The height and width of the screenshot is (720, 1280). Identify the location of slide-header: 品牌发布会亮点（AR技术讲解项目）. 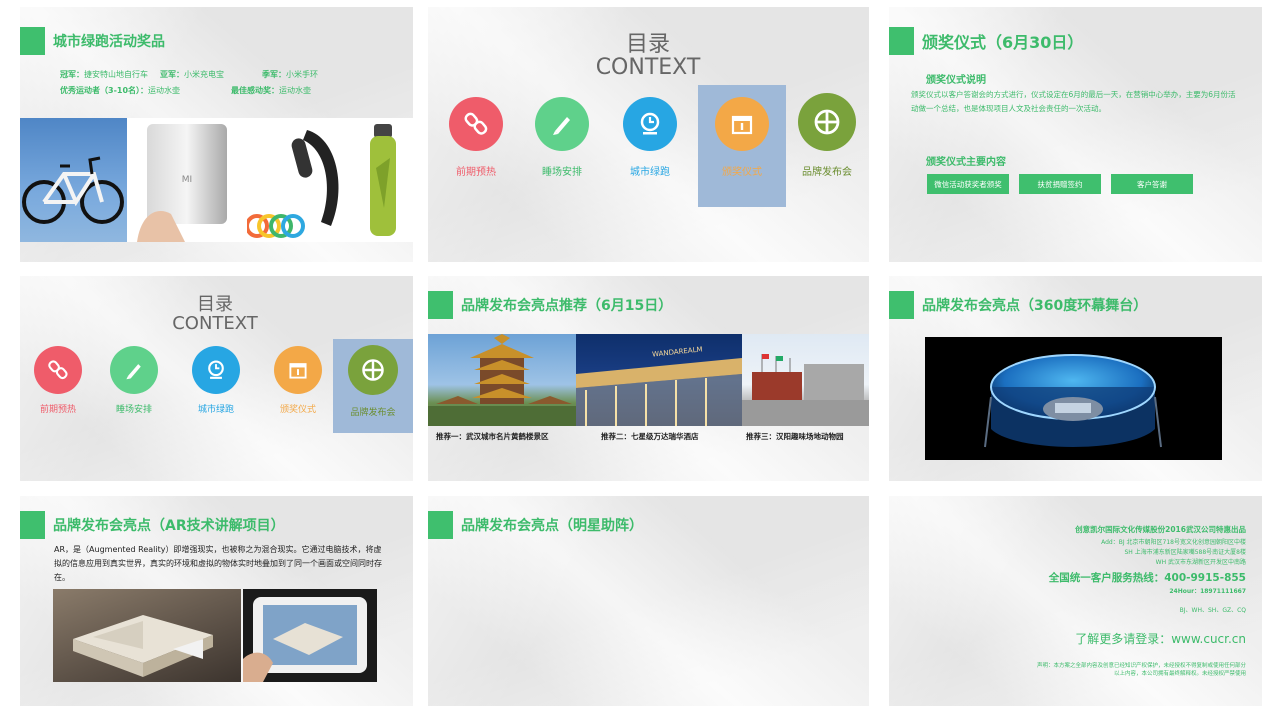
(152, 525).